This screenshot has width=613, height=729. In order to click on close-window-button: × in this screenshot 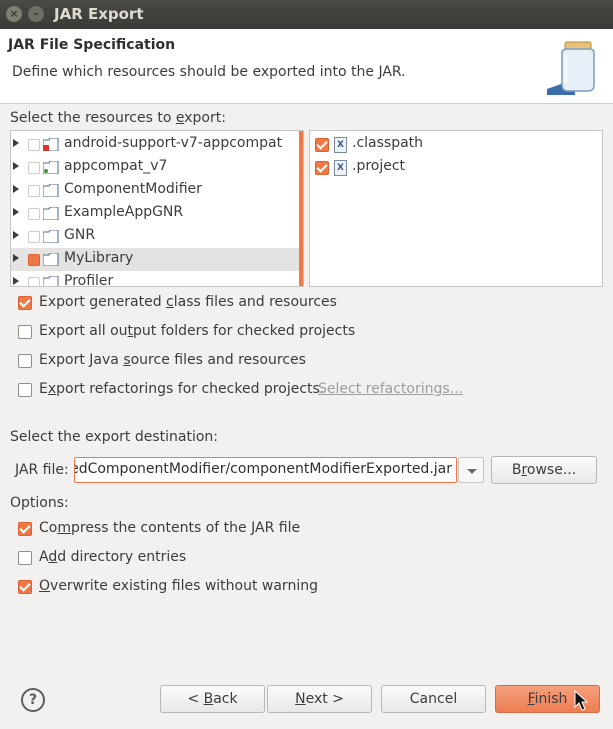, I will do `click(14, 14)`.